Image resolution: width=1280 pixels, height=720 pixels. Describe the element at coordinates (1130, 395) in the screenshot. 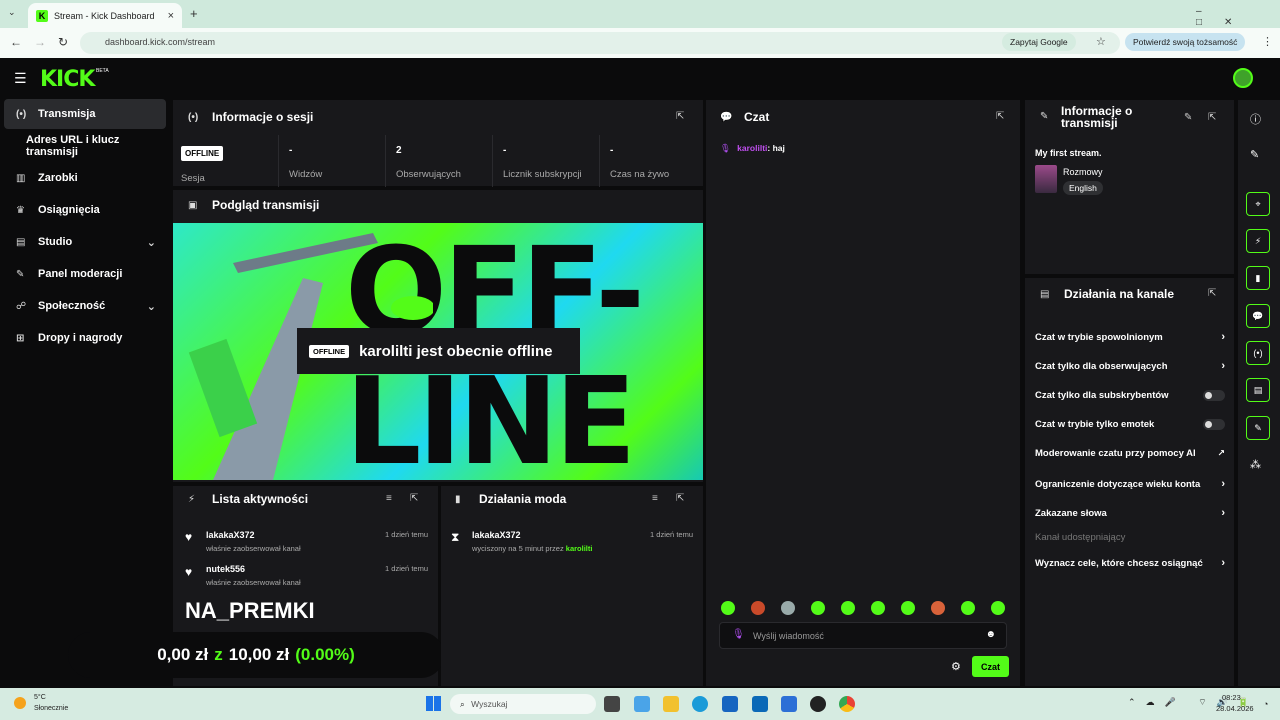

I see `action-subscribers-only: Czat tylko dla subskrybentów` at that location.